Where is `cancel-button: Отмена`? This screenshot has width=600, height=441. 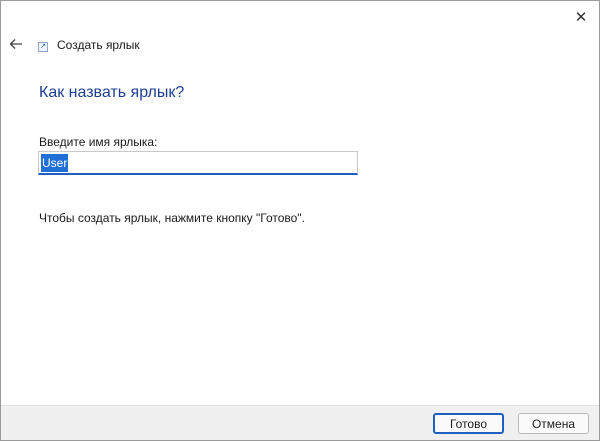
cancel-button: Отмена is located at coordinates (553, 423).